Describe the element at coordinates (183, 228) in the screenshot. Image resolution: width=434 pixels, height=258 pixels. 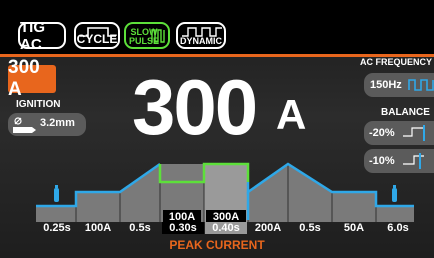
I see `segment-value-4: 0.30s` at that location.